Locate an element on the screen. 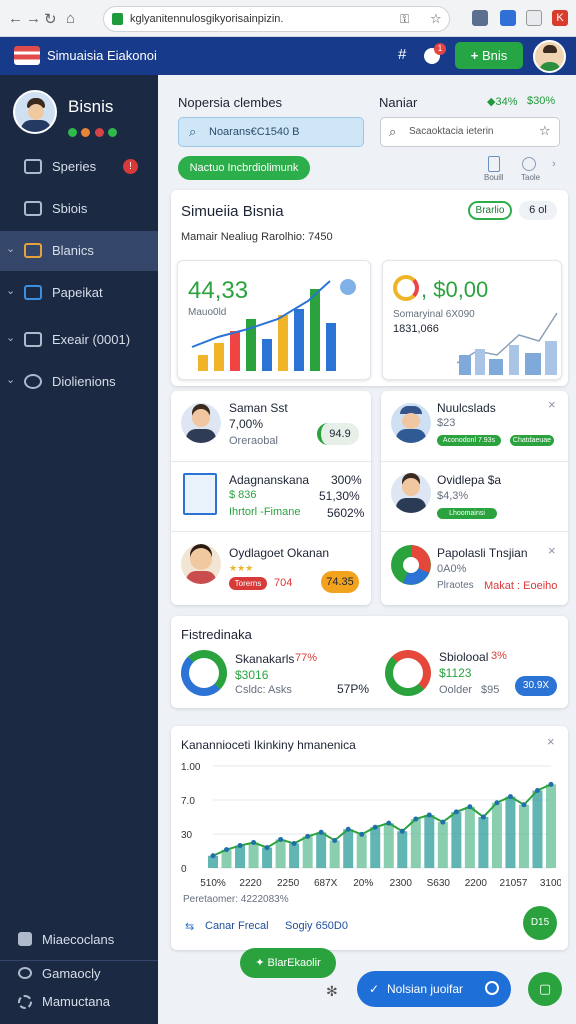 This screenshot has width=576, height=1024. sidebar-item-blanics: ⌄ Blanics is located at coordinates (79, 251).